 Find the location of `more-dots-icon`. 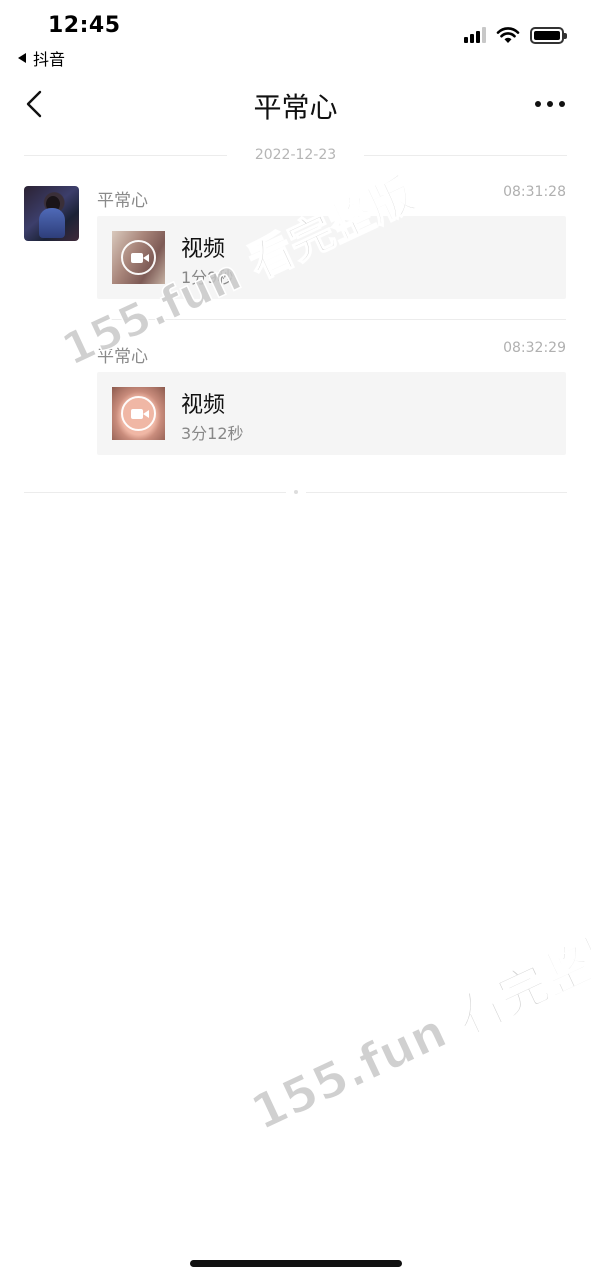

more-dots-icon is located at coordinates (550, 104).